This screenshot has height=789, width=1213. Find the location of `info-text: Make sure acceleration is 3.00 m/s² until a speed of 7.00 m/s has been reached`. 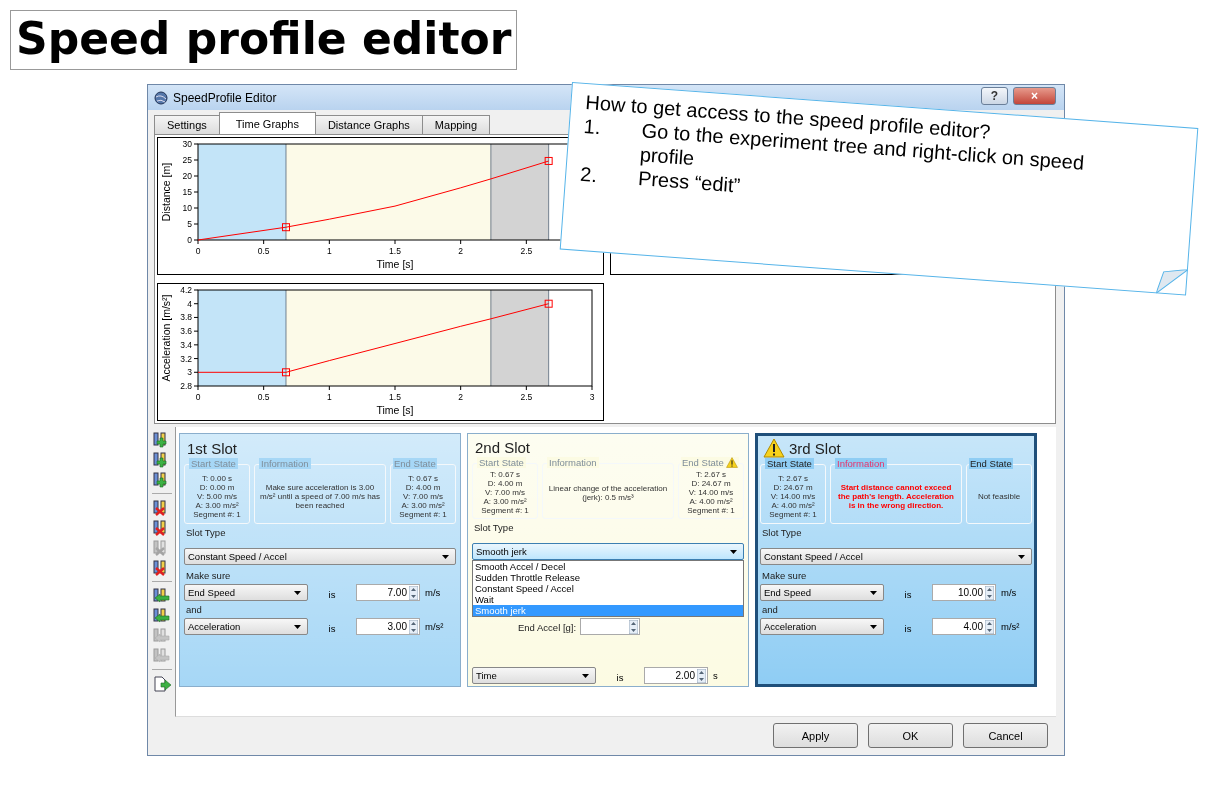

info-text: Make sure acceleration is 3.00 m/s² until a speed of 7.00 m/s has been reached is located at coordinates (320, 496).